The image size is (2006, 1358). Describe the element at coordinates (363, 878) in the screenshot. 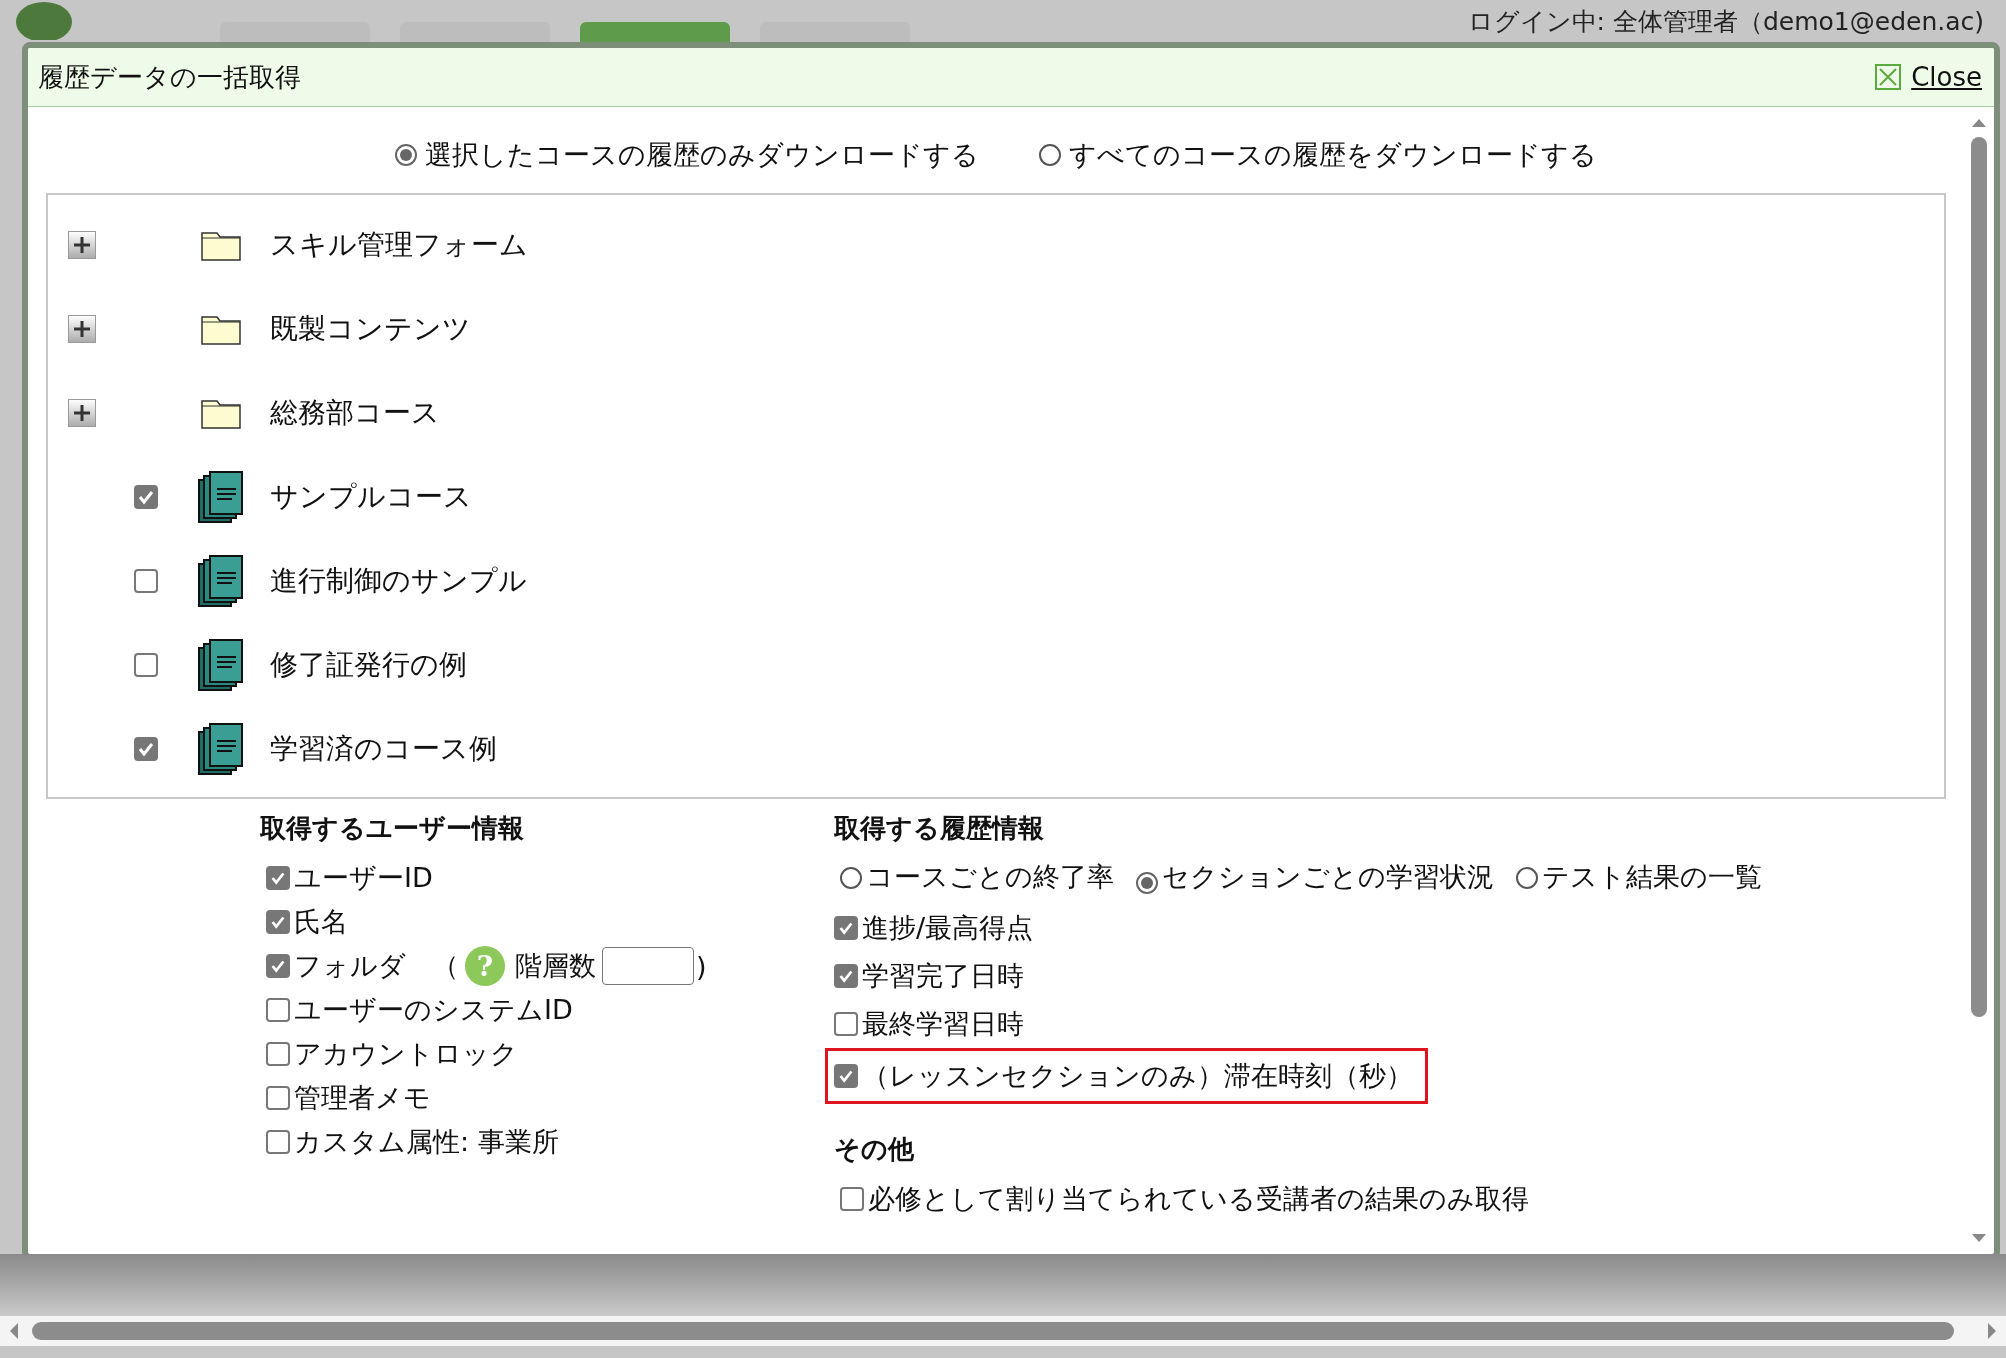

I see `option-label: ユーザーID` at that location.